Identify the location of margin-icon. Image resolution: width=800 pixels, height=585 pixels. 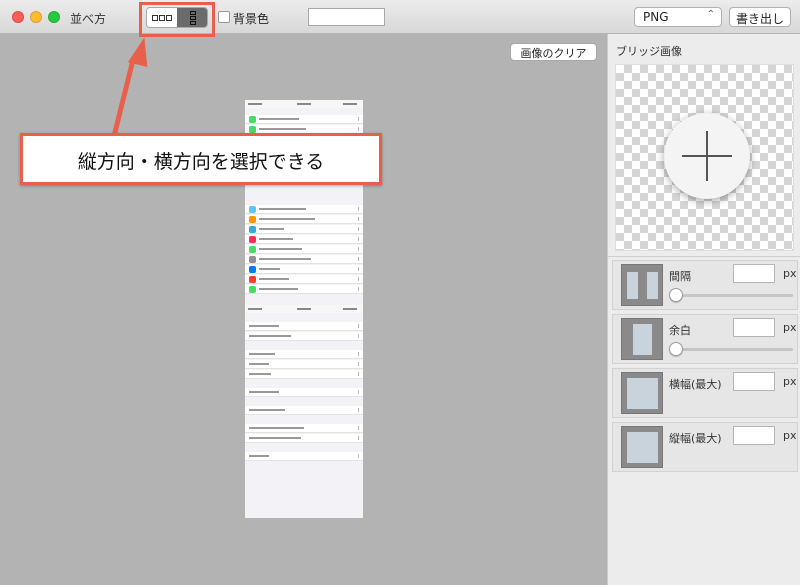
(642, 339).